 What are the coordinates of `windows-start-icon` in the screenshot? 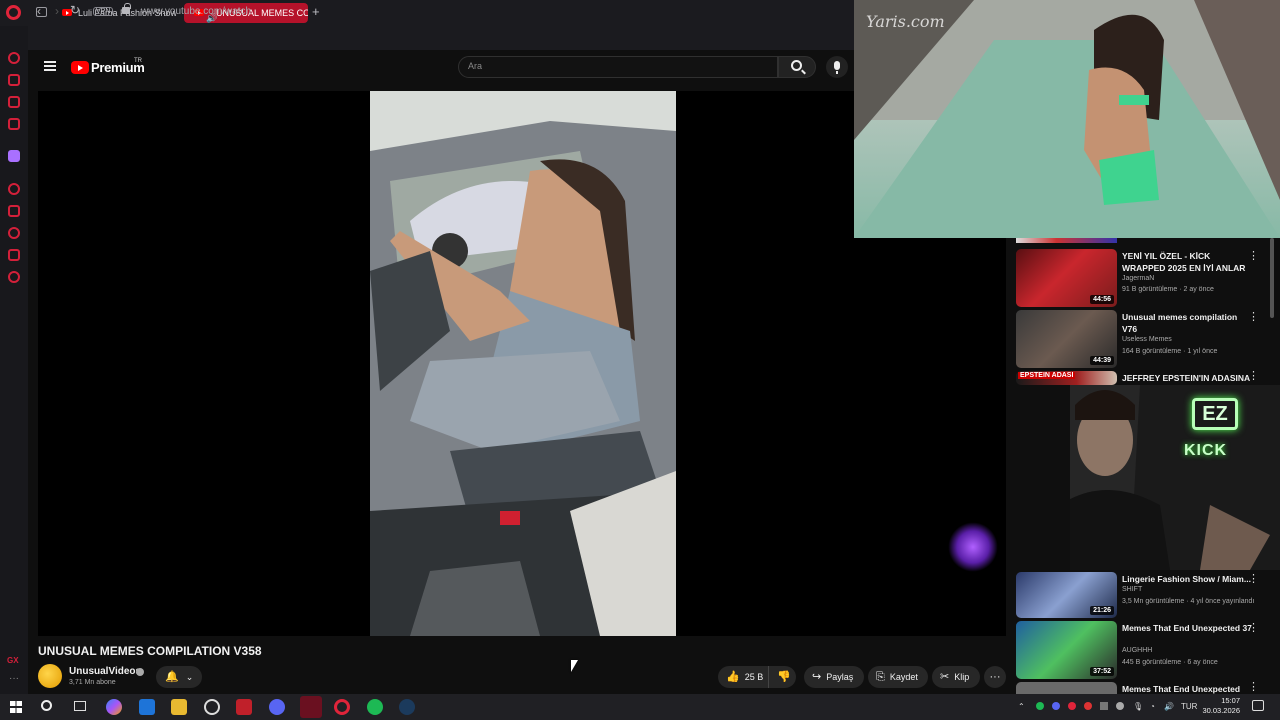 It's located at (16, 707).